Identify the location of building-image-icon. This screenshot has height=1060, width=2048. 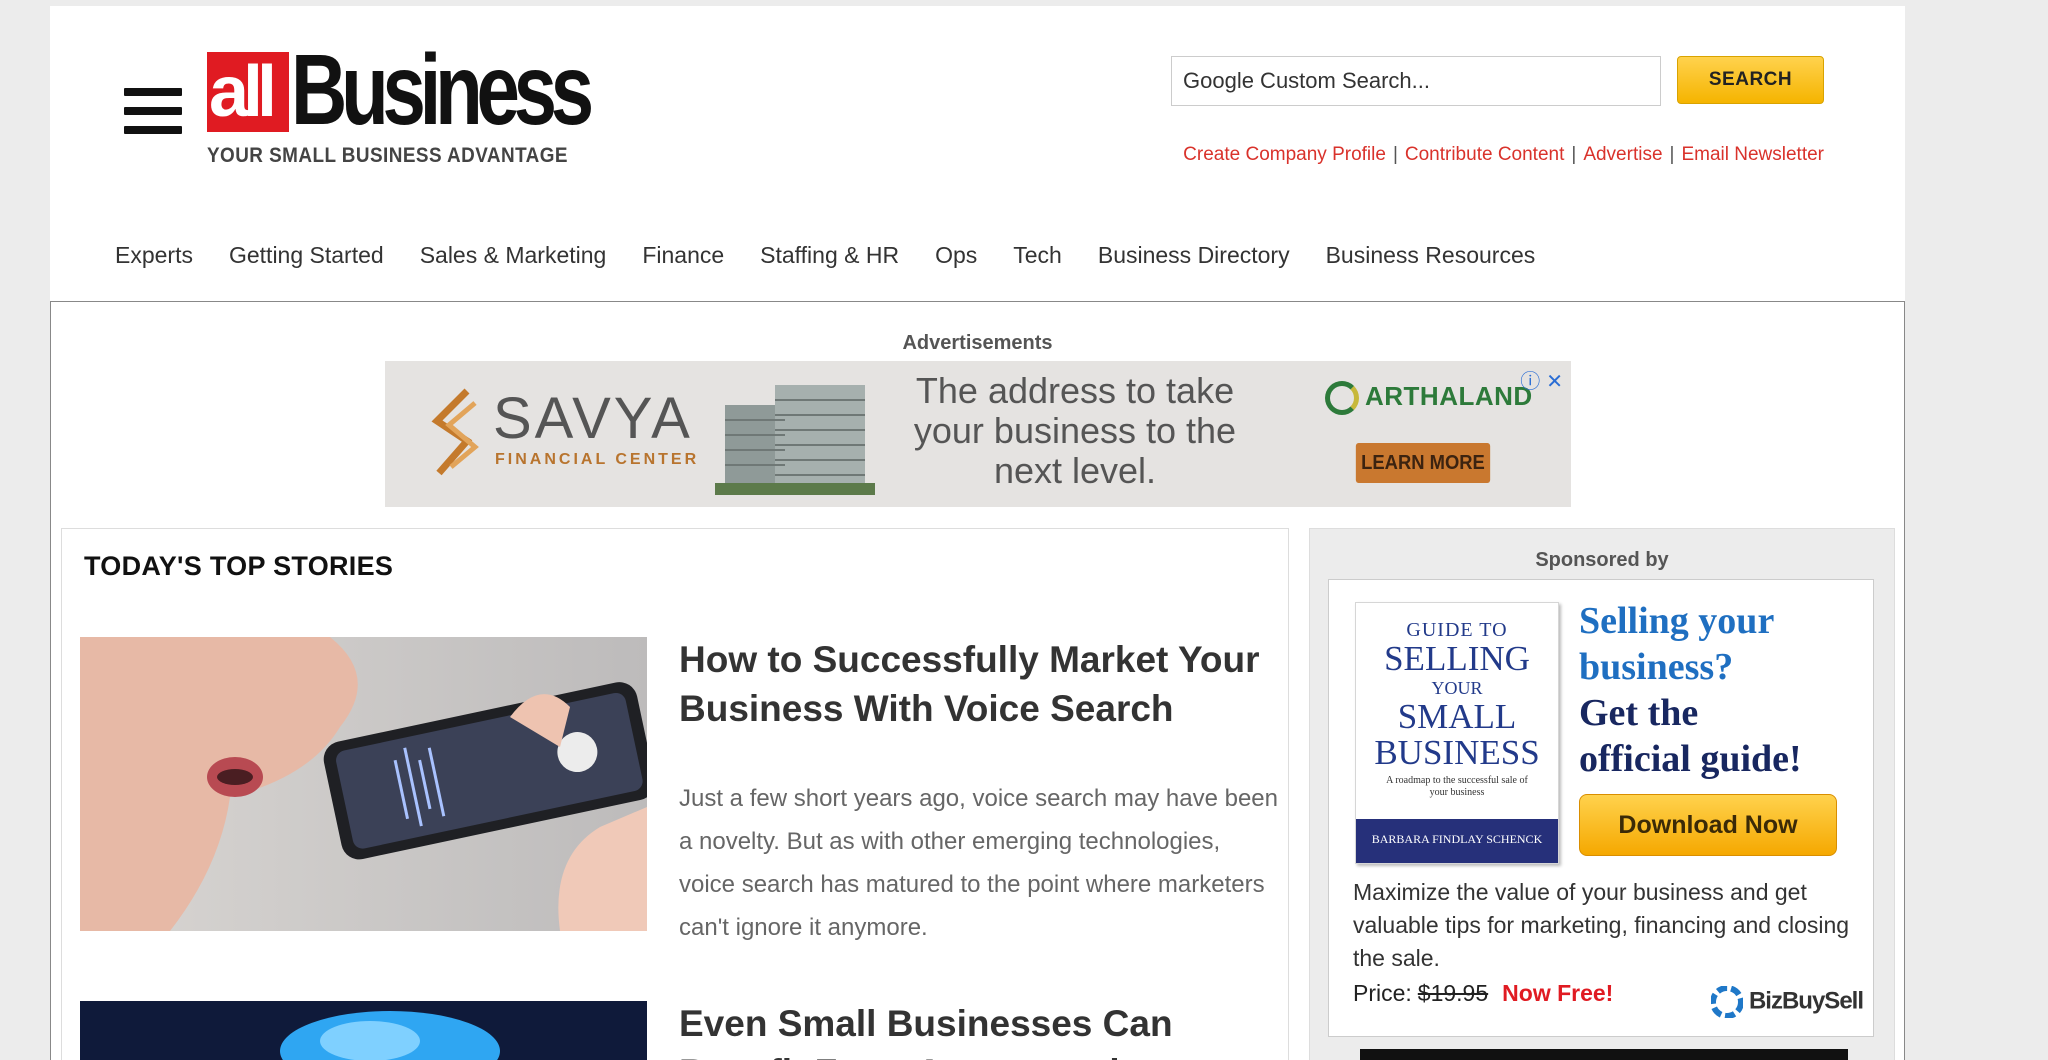
(795, 440).